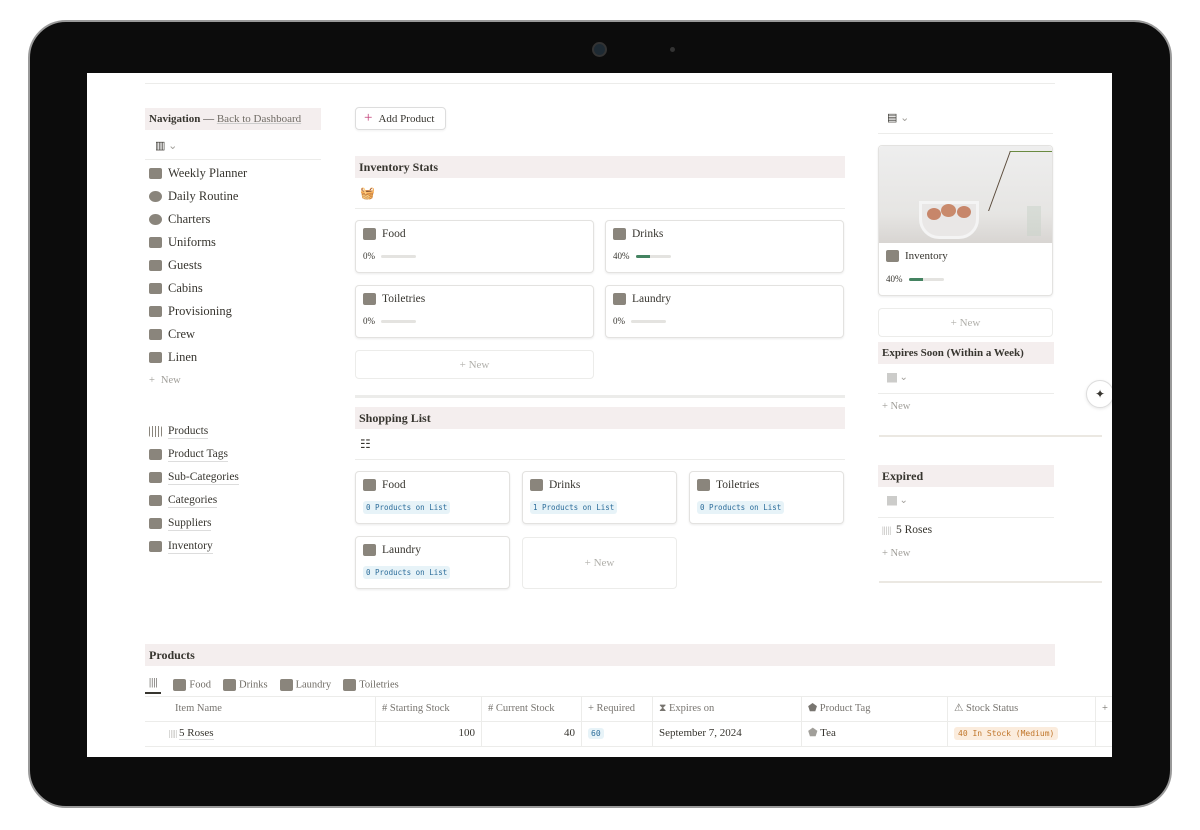 The image size is (1200, 830). I want to click on percent: 0%, so click(369, 321).